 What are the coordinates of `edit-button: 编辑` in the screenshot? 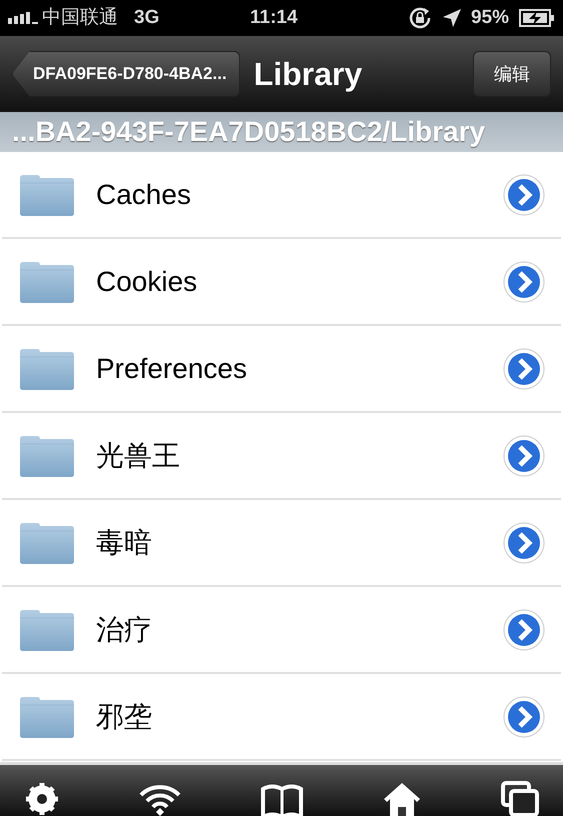 It's located at (512, 74).